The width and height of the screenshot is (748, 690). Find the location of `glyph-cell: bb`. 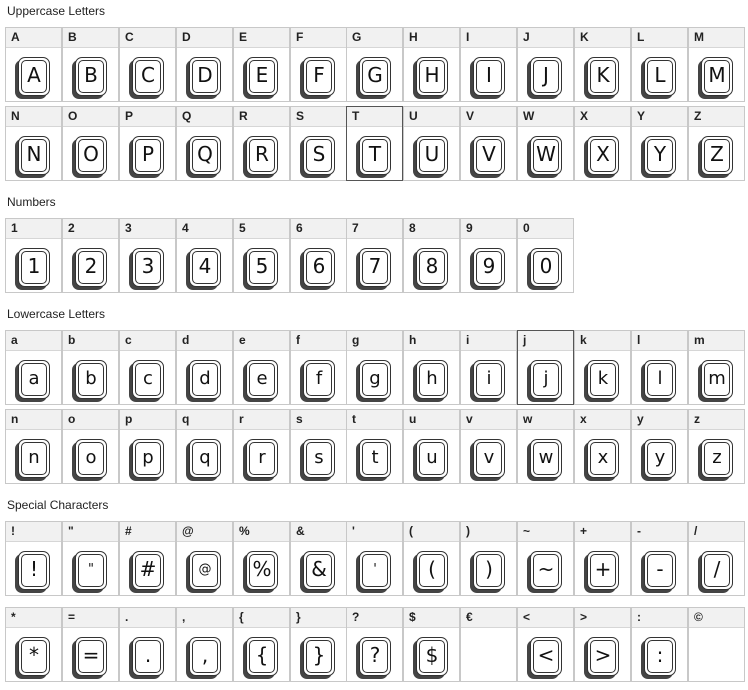

glyph-cell: bb is located at coordinates (90, 367).